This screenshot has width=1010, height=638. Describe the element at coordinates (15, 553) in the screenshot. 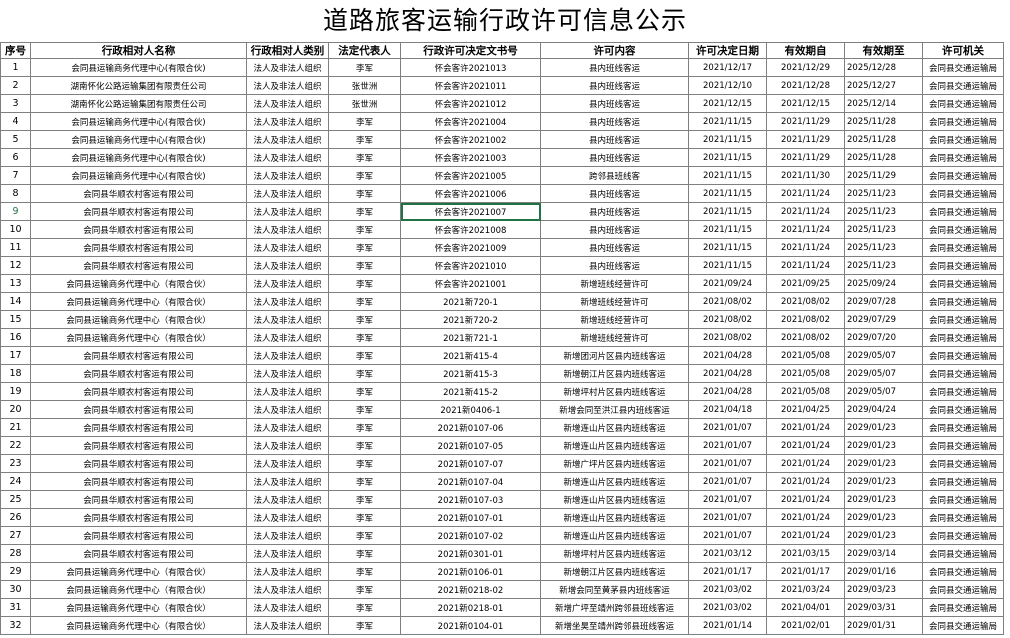

I see `table-cell: 28` at that location.